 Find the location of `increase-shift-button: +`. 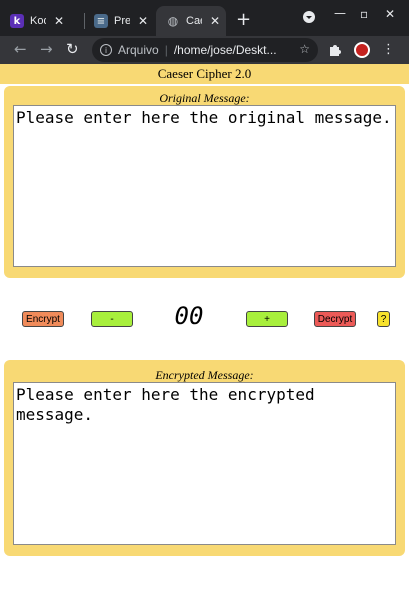

increase-shift-button: + is located at coordinates (267, 319).